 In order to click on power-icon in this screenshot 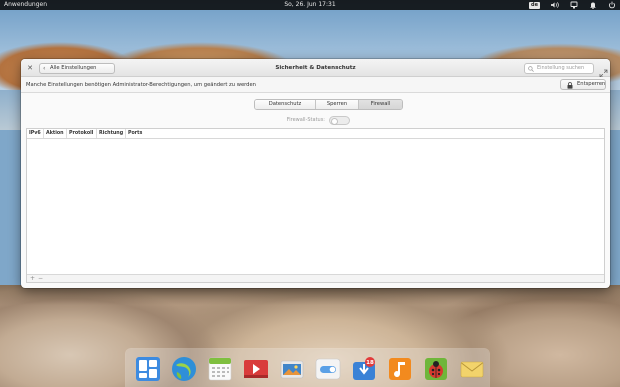, I will do `click(612, 5)`.